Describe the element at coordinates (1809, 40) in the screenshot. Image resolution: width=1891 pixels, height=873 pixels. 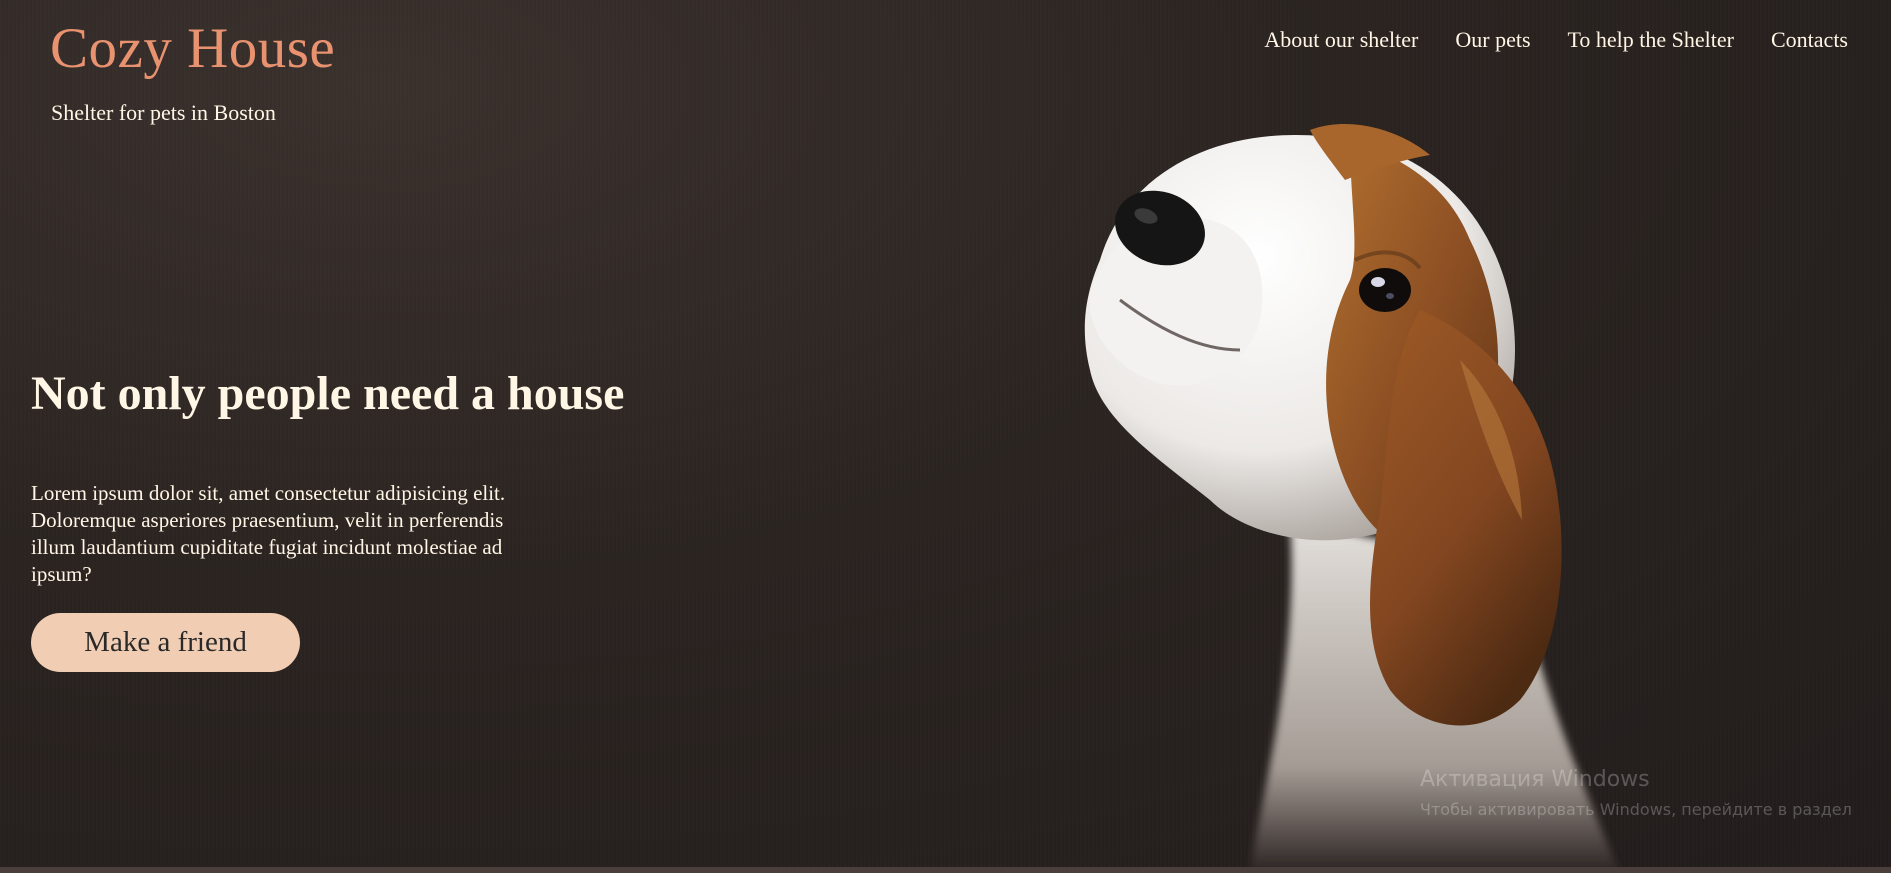
I see `nav-link-contacts: Contacts` at that location.